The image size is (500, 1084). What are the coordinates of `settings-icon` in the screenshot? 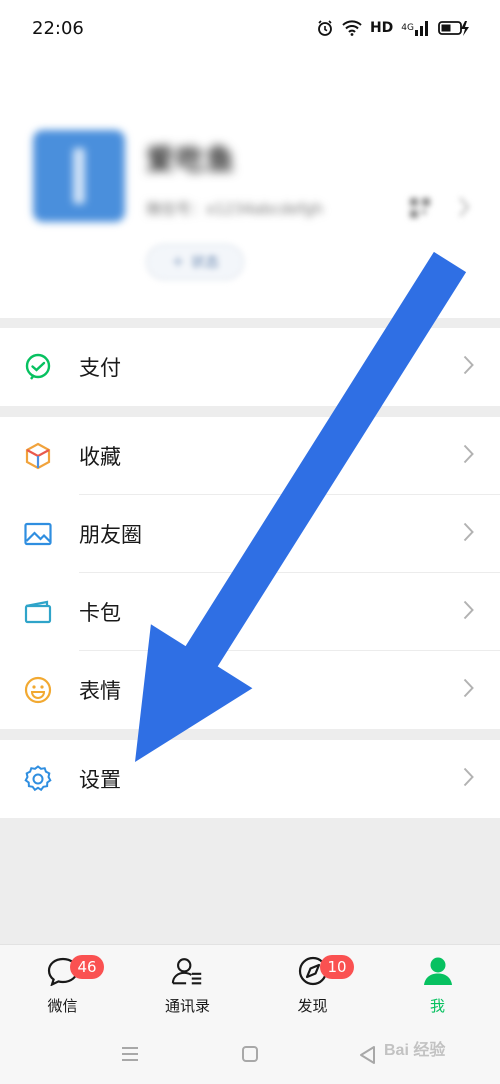 It's located at (38, 779).